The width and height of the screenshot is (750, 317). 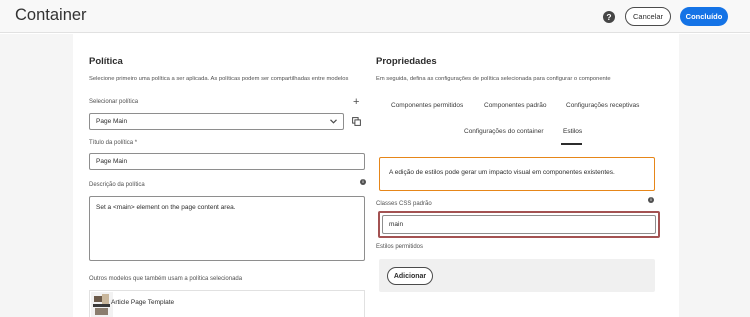 What do you see at coordinates (356, 121) in the screenshot?
I see `copy-policy-icon` at bounding box center [356, 121].